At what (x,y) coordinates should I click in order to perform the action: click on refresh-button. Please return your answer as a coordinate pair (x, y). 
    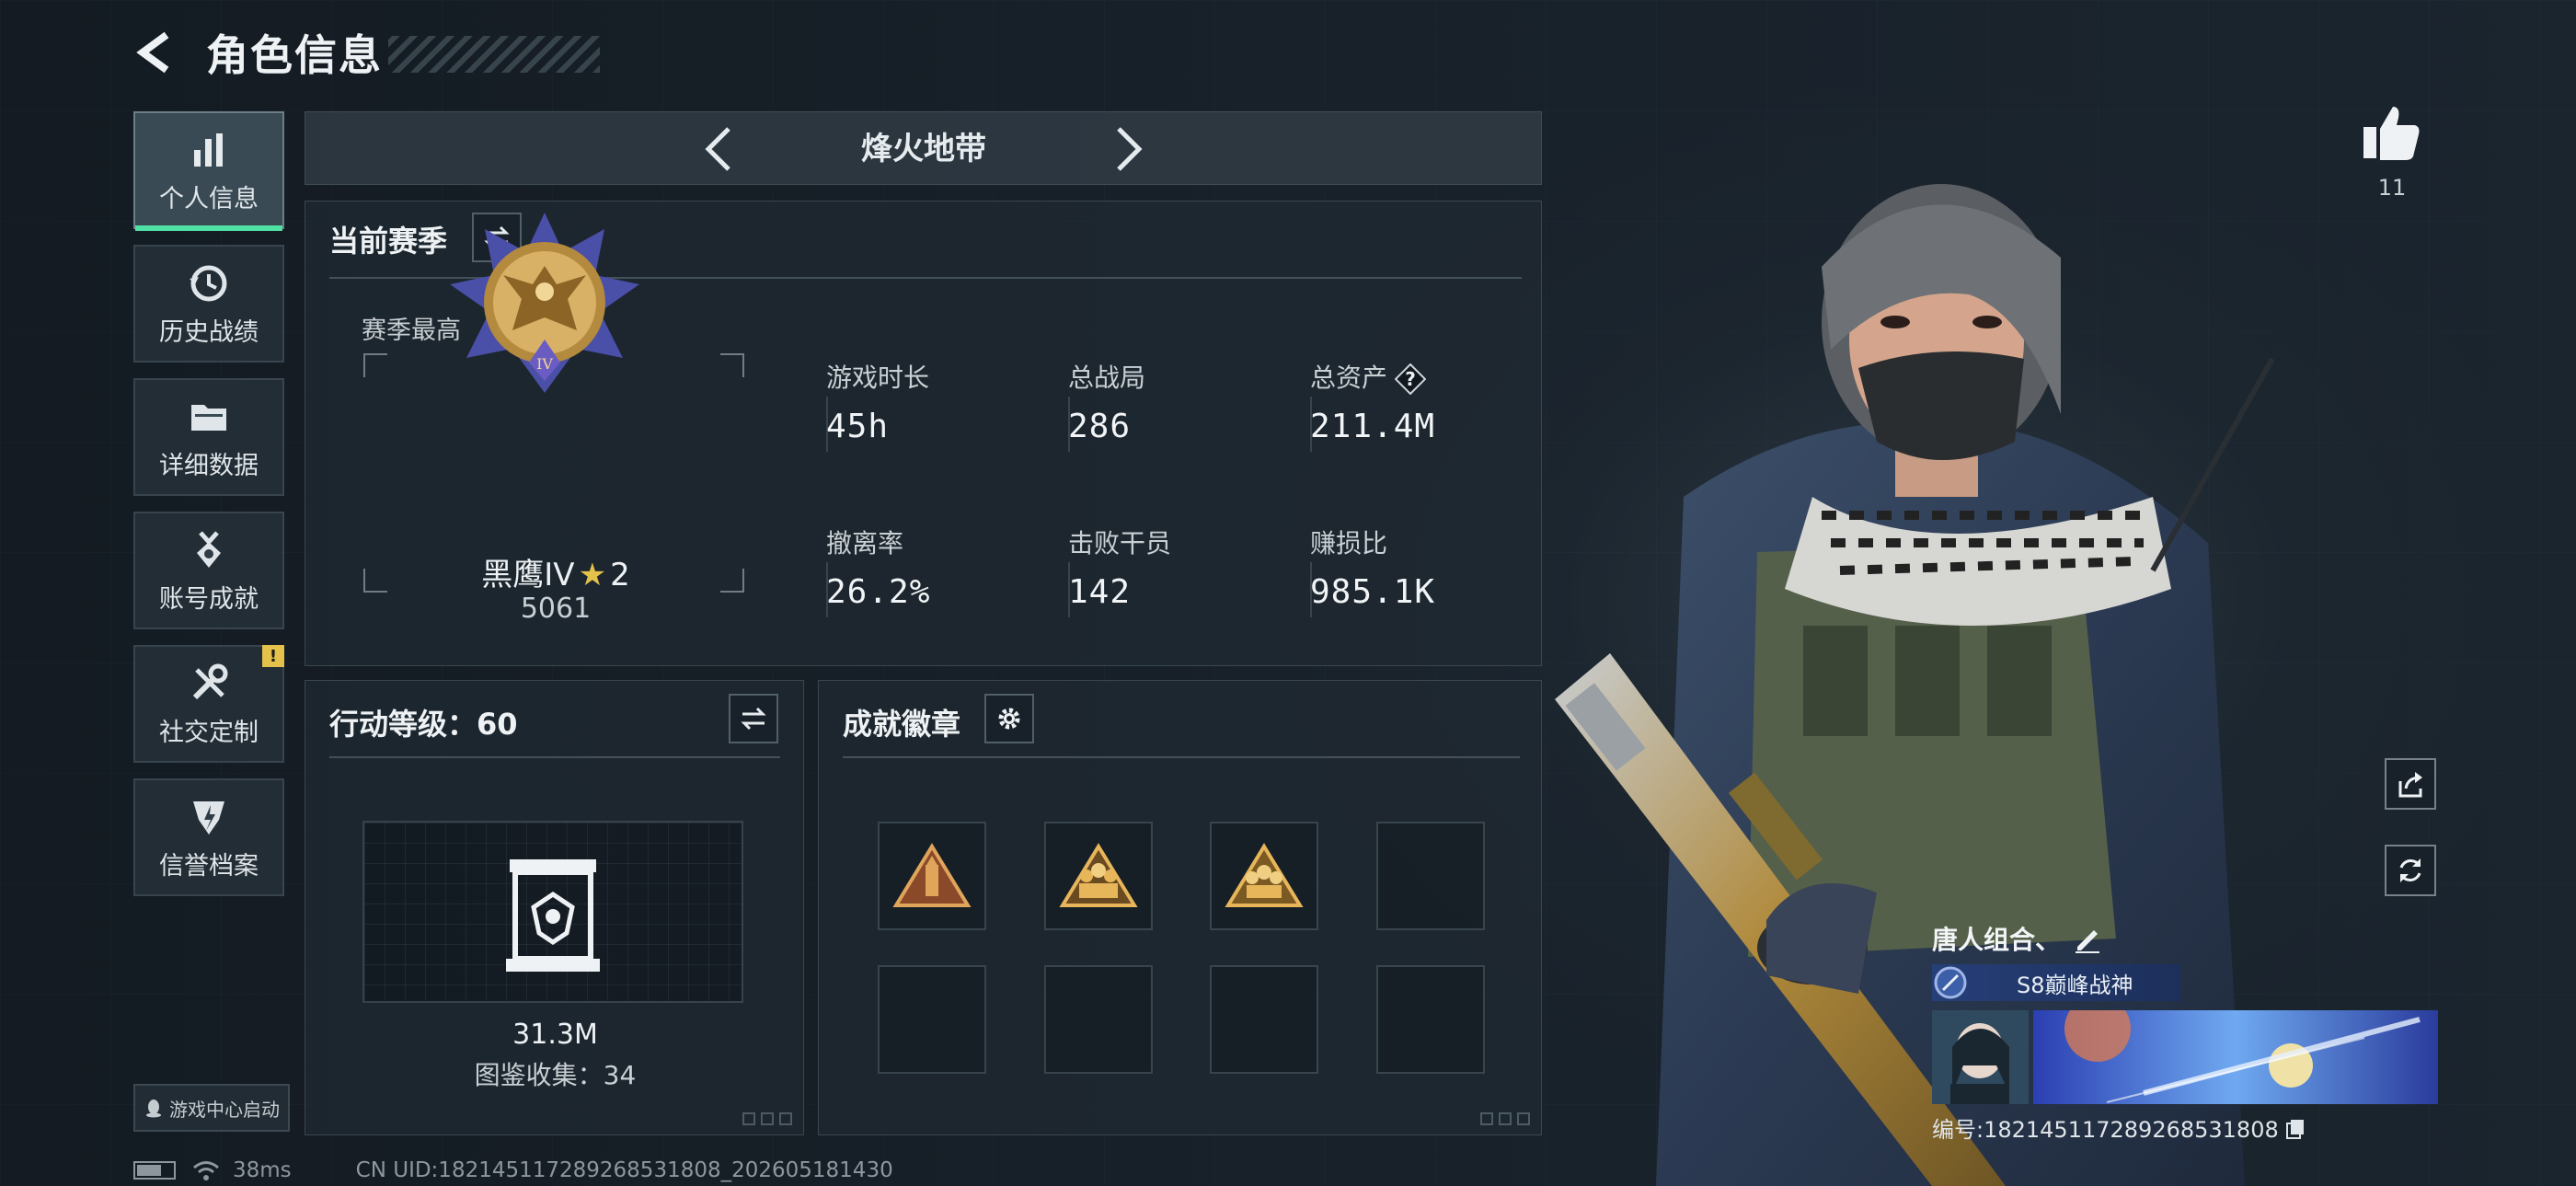
    Looking at the image, I should click on (2410, 870).